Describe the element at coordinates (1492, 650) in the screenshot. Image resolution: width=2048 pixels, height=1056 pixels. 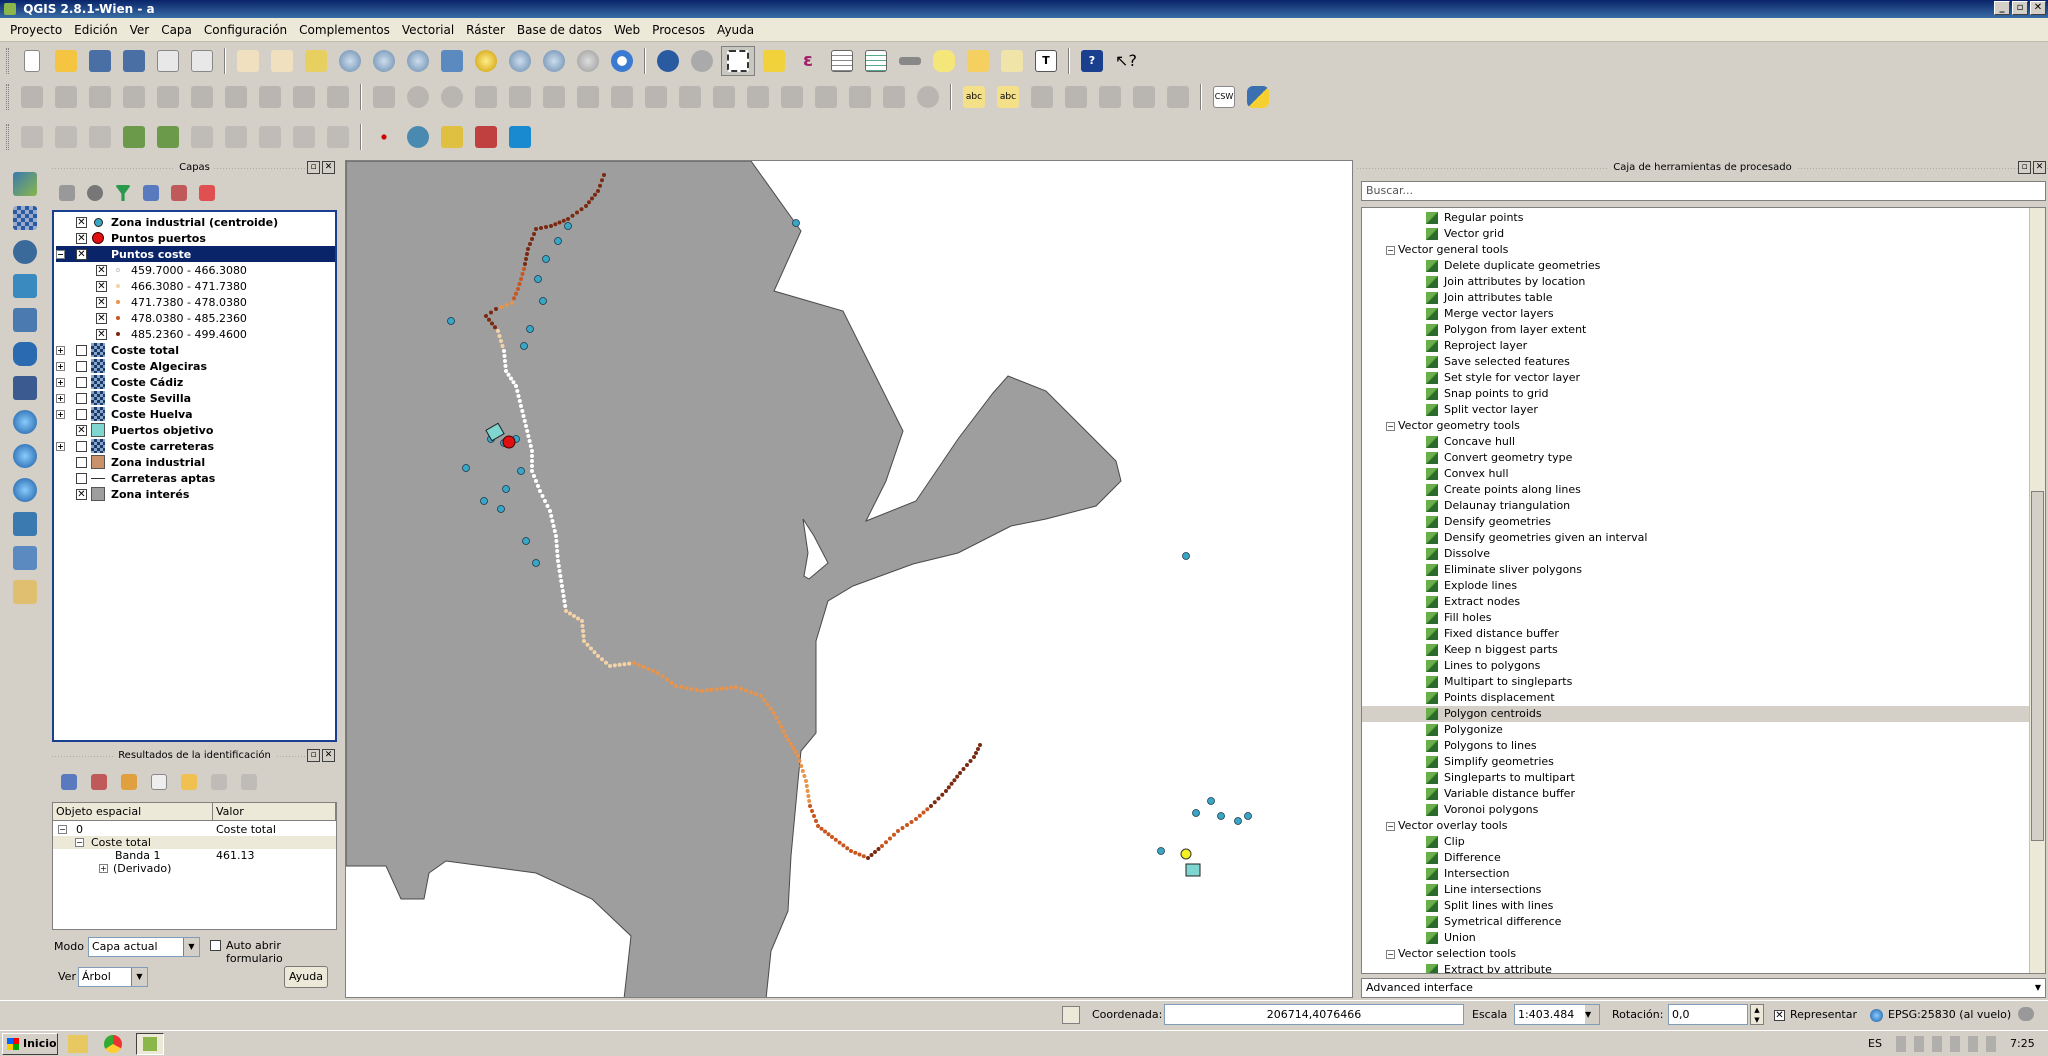
I see `processing-algorithm: Keep n biggest parts` at that location.